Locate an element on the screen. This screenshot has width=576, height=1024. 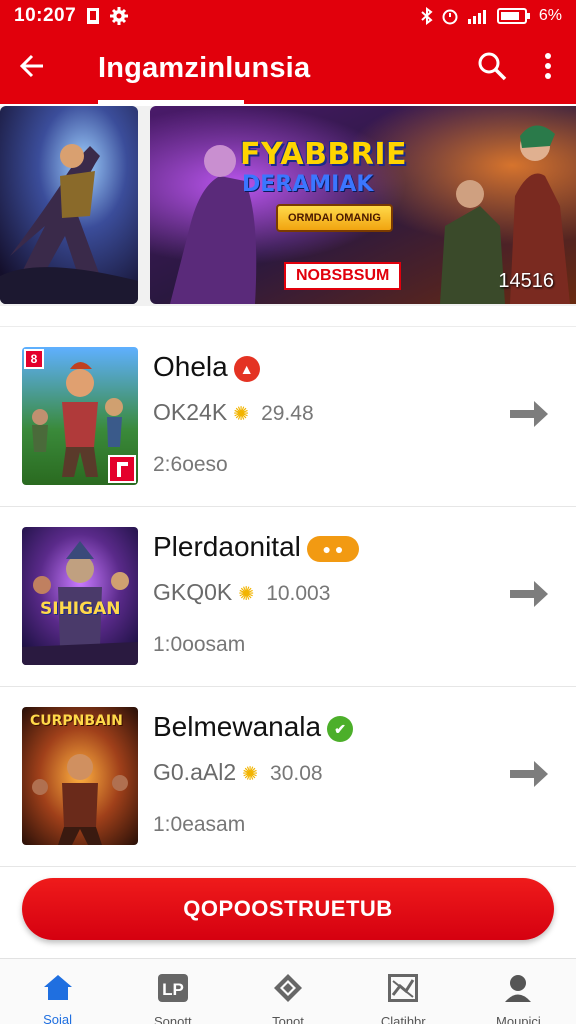
game-time: 2:6oeso is located at coordinates (190, 464).